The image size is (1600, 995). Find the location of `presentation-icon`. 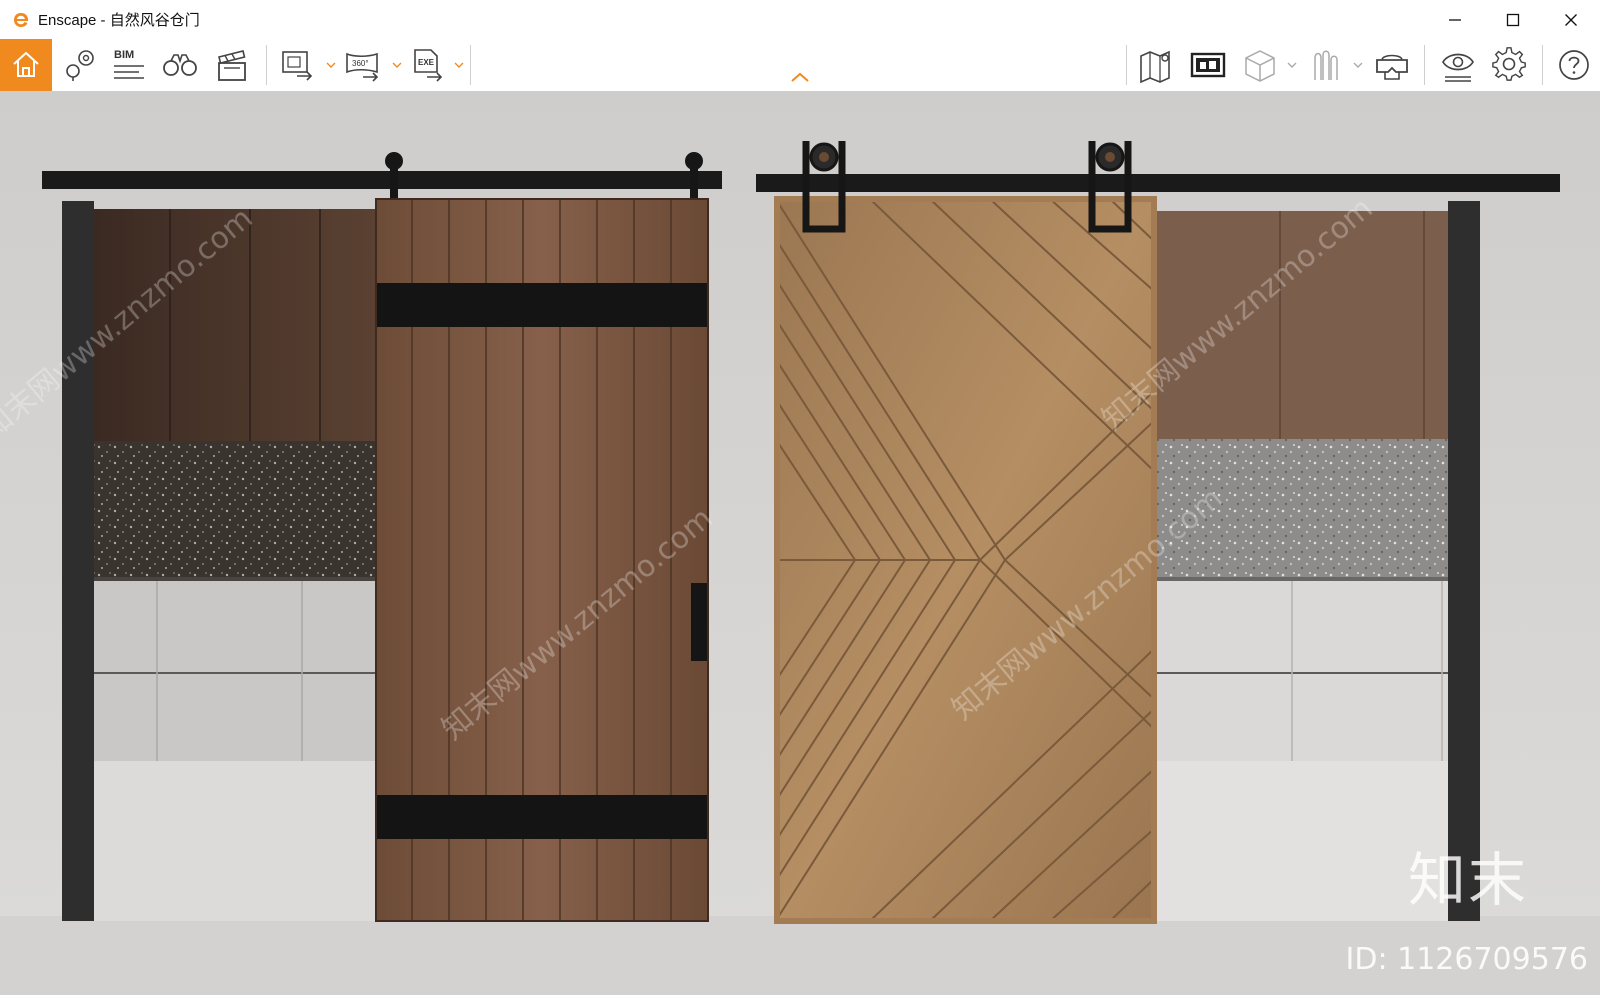

presentation-icon is located at coordinates (1208, 65).